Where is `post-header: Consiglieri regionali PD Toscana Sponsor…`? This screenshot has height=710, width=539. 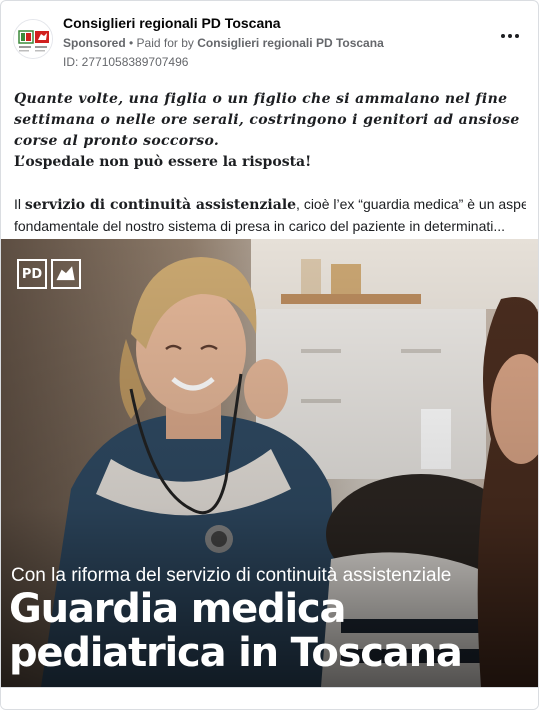 post-header: Consiglieri regionali PD Toscana Sponsor… is located at coordinates (269, 41).